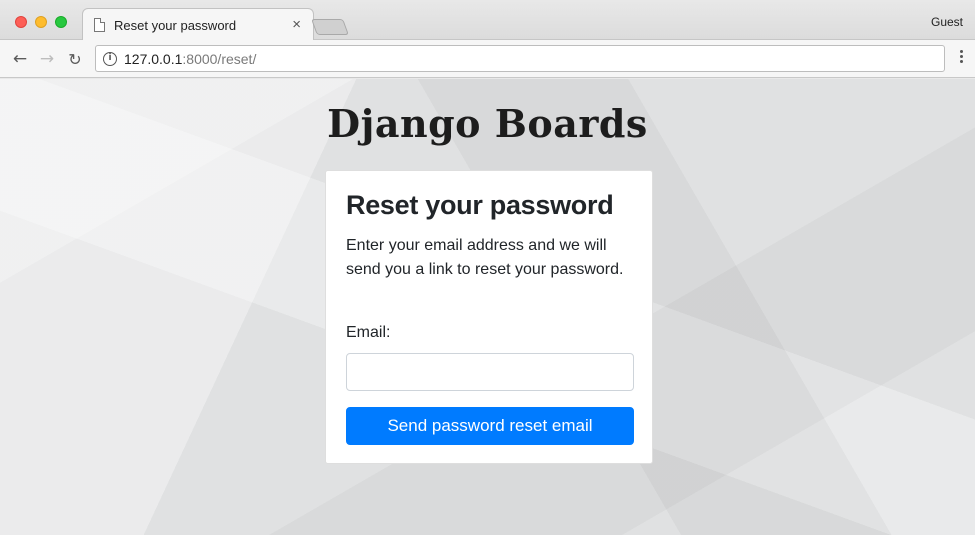  I want to click on maximize-window-button, so click(61, 22).